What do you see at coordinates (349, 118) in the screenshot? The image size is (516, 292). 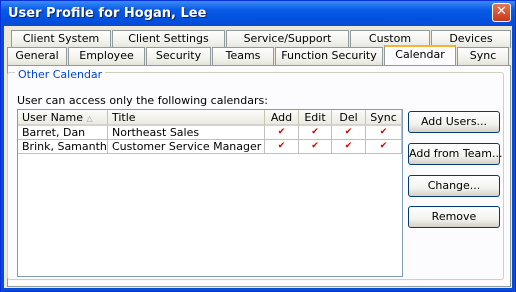 I see `column-header-del: Del` at bounding box center [349, 118].